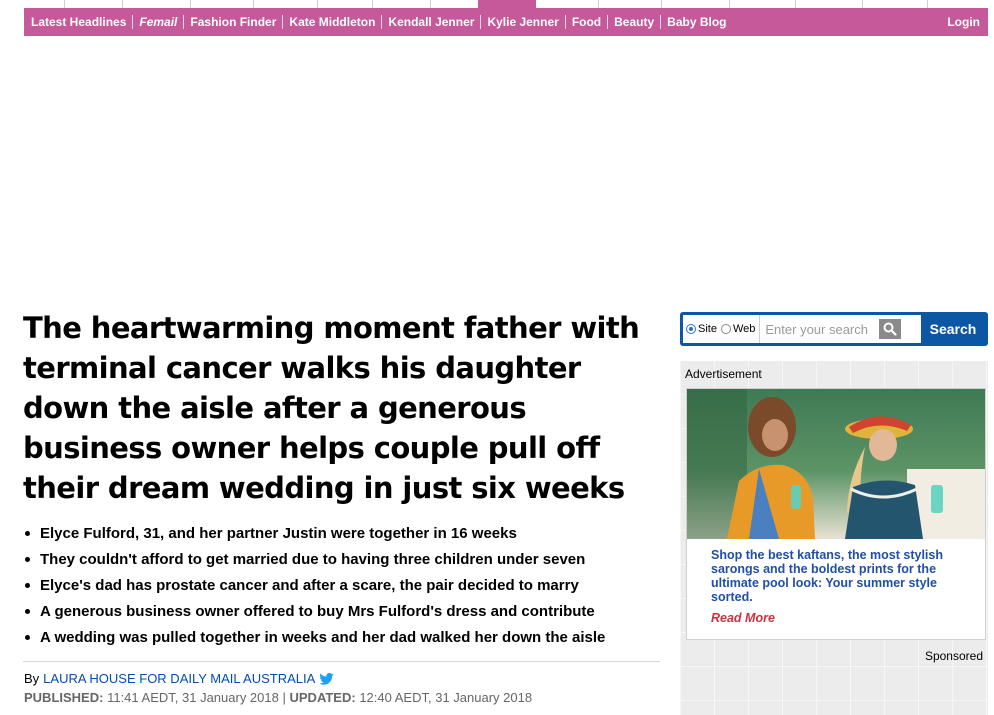  Describe the element at coordinates (953, 329) in the screenshot. I see `search-button: Search` at that location.